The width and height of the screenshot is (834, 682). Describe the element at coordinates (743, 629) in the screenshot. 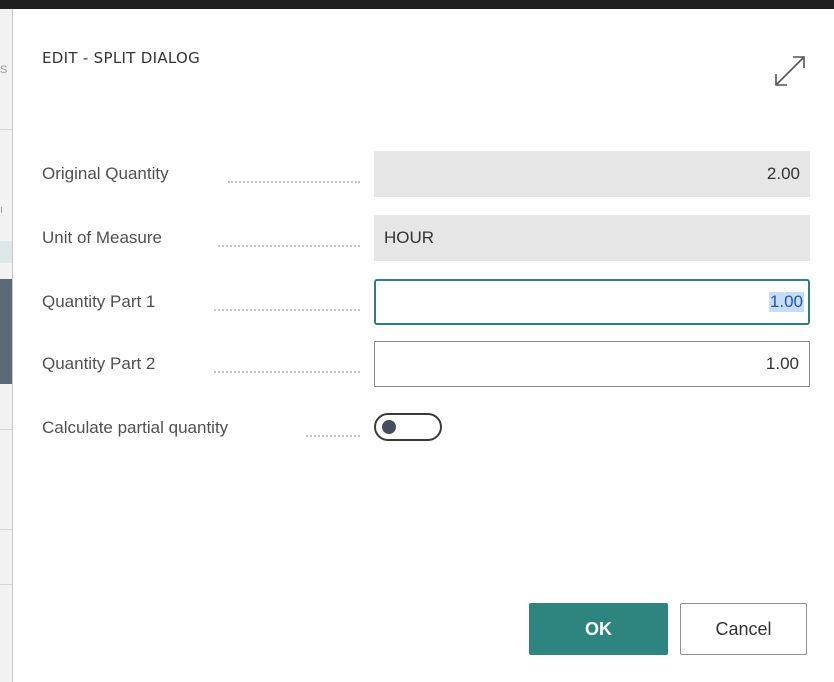

I see `cancel-button: Cancel` at that location.